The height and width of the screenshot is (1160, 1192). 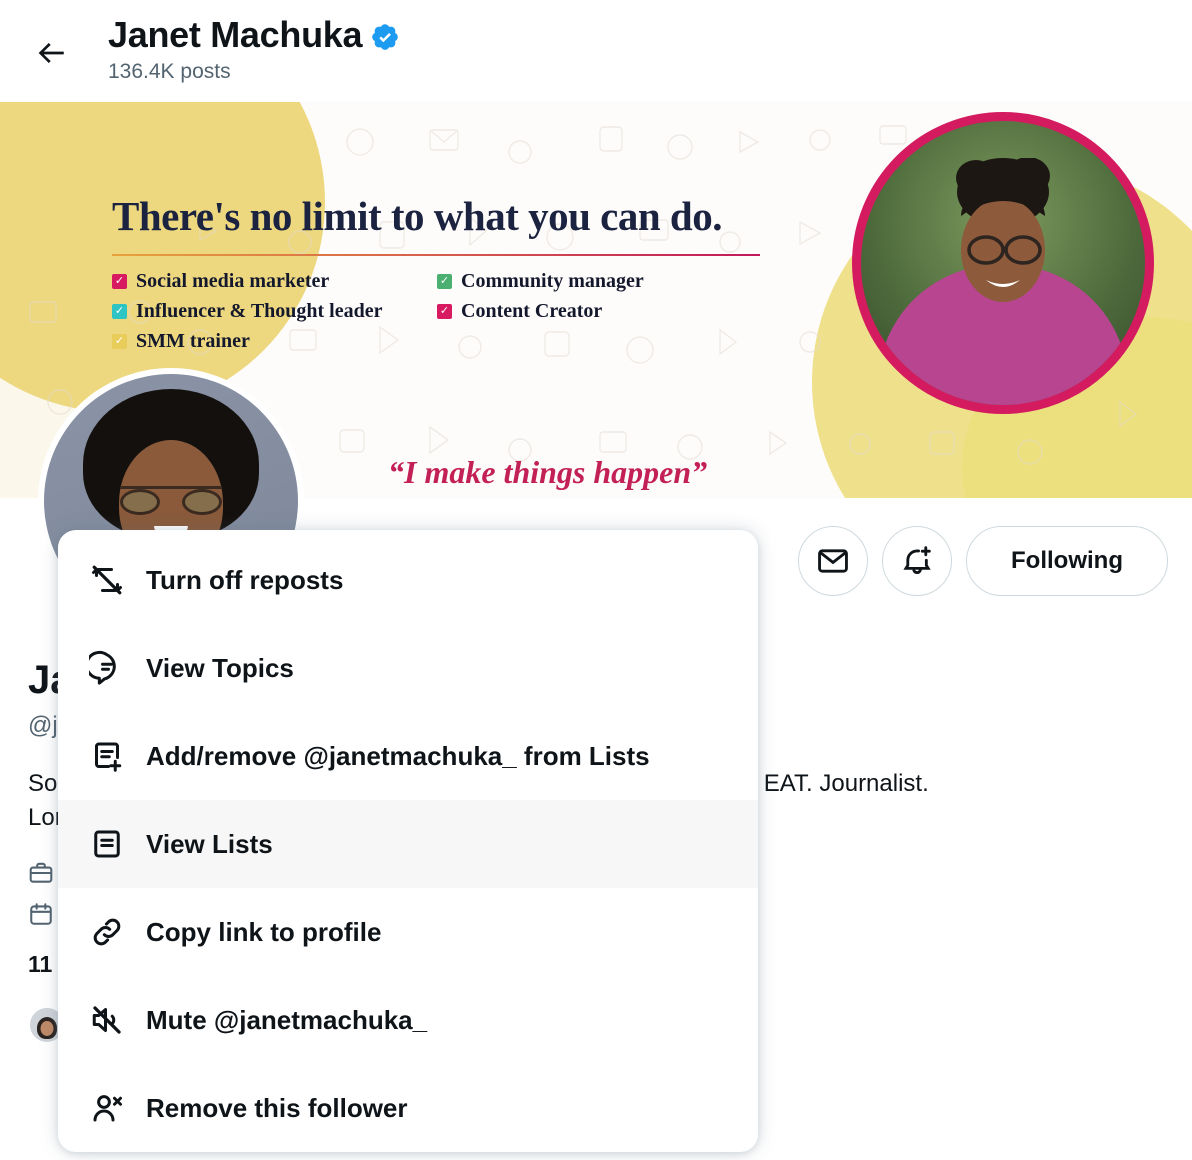 I want to click on banner-credential-label: Community manager, so click(x=552, y=281).